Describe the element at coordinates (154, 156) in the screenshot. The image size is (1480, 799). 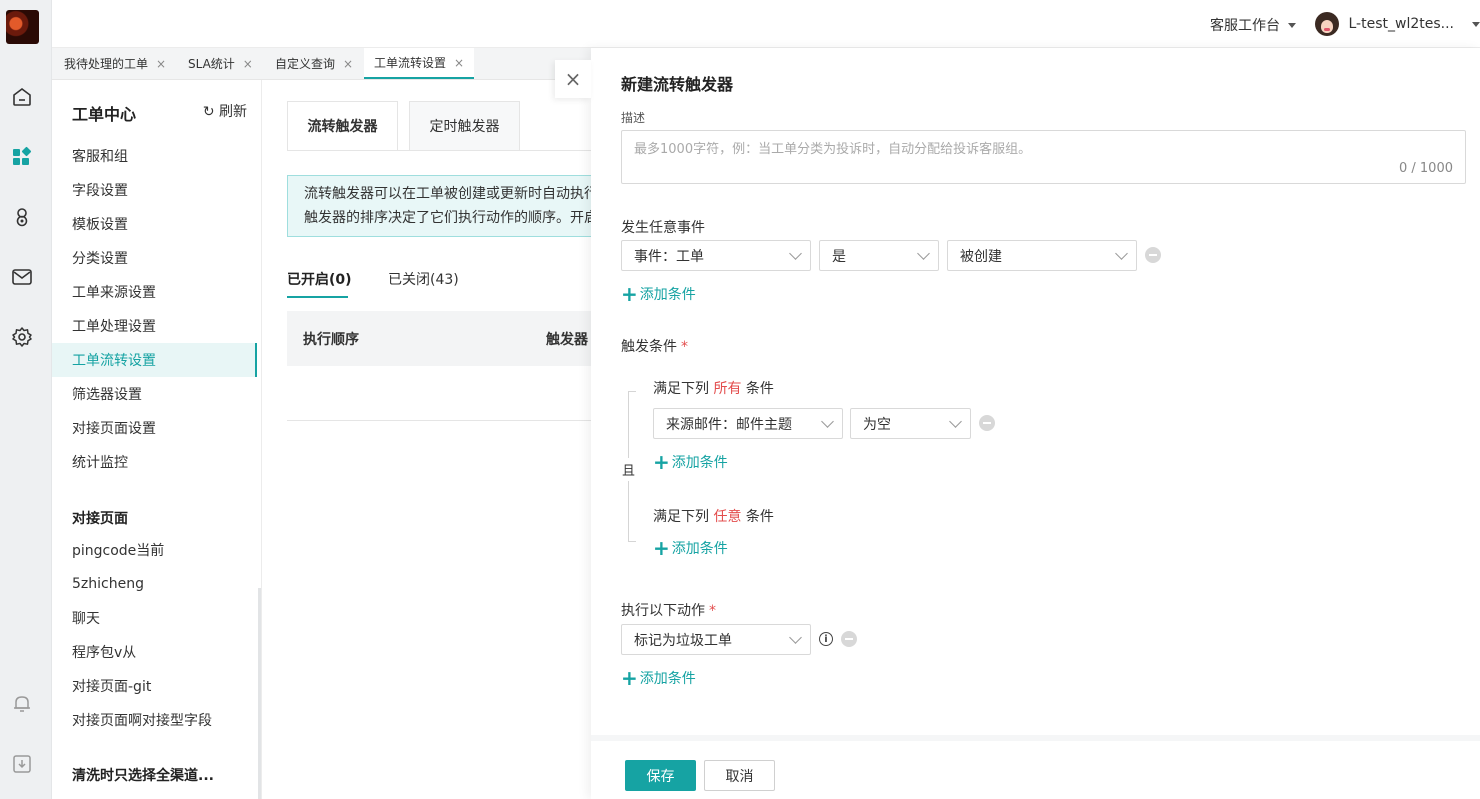
I see `sidebar-item: 客服和组` at that location.